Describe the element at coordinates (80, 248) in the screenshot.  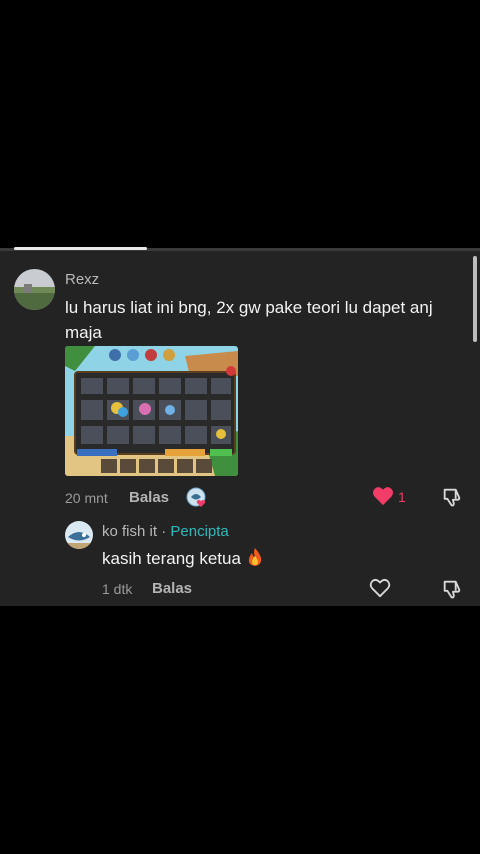
I see `video-progress-fill` at that location.